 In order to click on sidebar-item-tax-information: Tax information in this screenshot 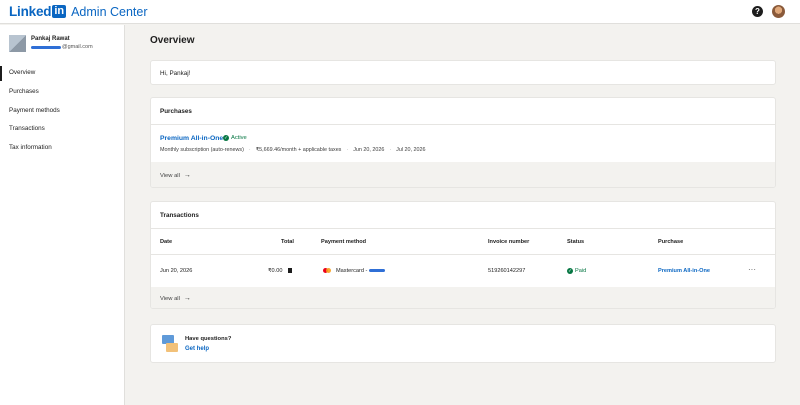, I will do `click(62, 148)`.